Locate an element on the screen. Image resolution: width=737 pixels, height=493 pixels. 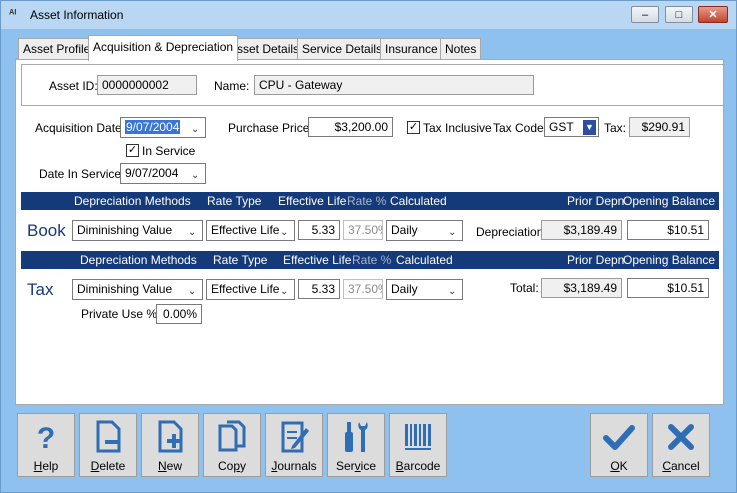
cancel-button: Cancel is located at coordinates (681, 445).